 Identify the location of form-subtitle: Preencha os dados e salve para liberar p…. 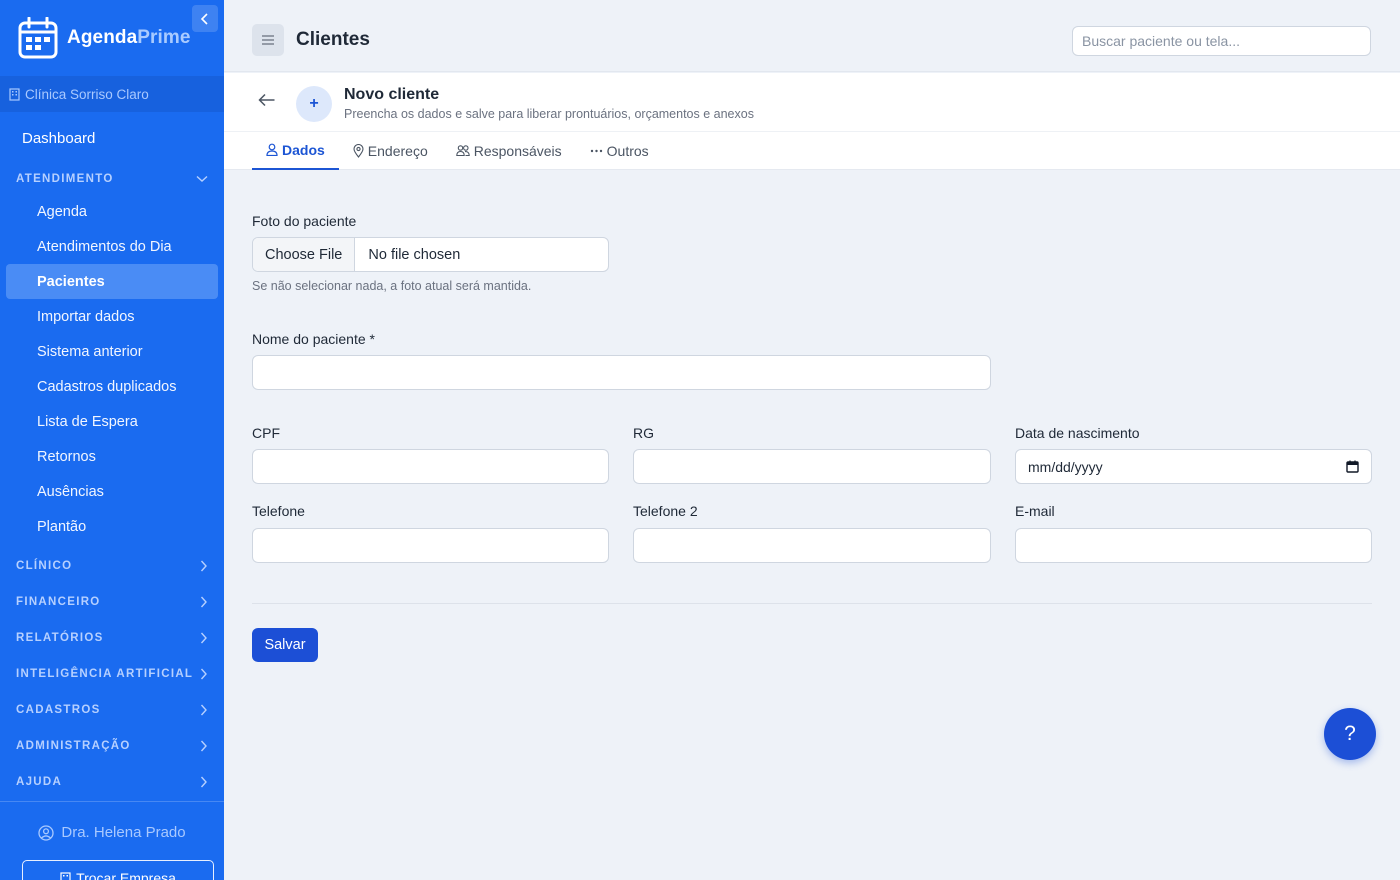
(549, 114).